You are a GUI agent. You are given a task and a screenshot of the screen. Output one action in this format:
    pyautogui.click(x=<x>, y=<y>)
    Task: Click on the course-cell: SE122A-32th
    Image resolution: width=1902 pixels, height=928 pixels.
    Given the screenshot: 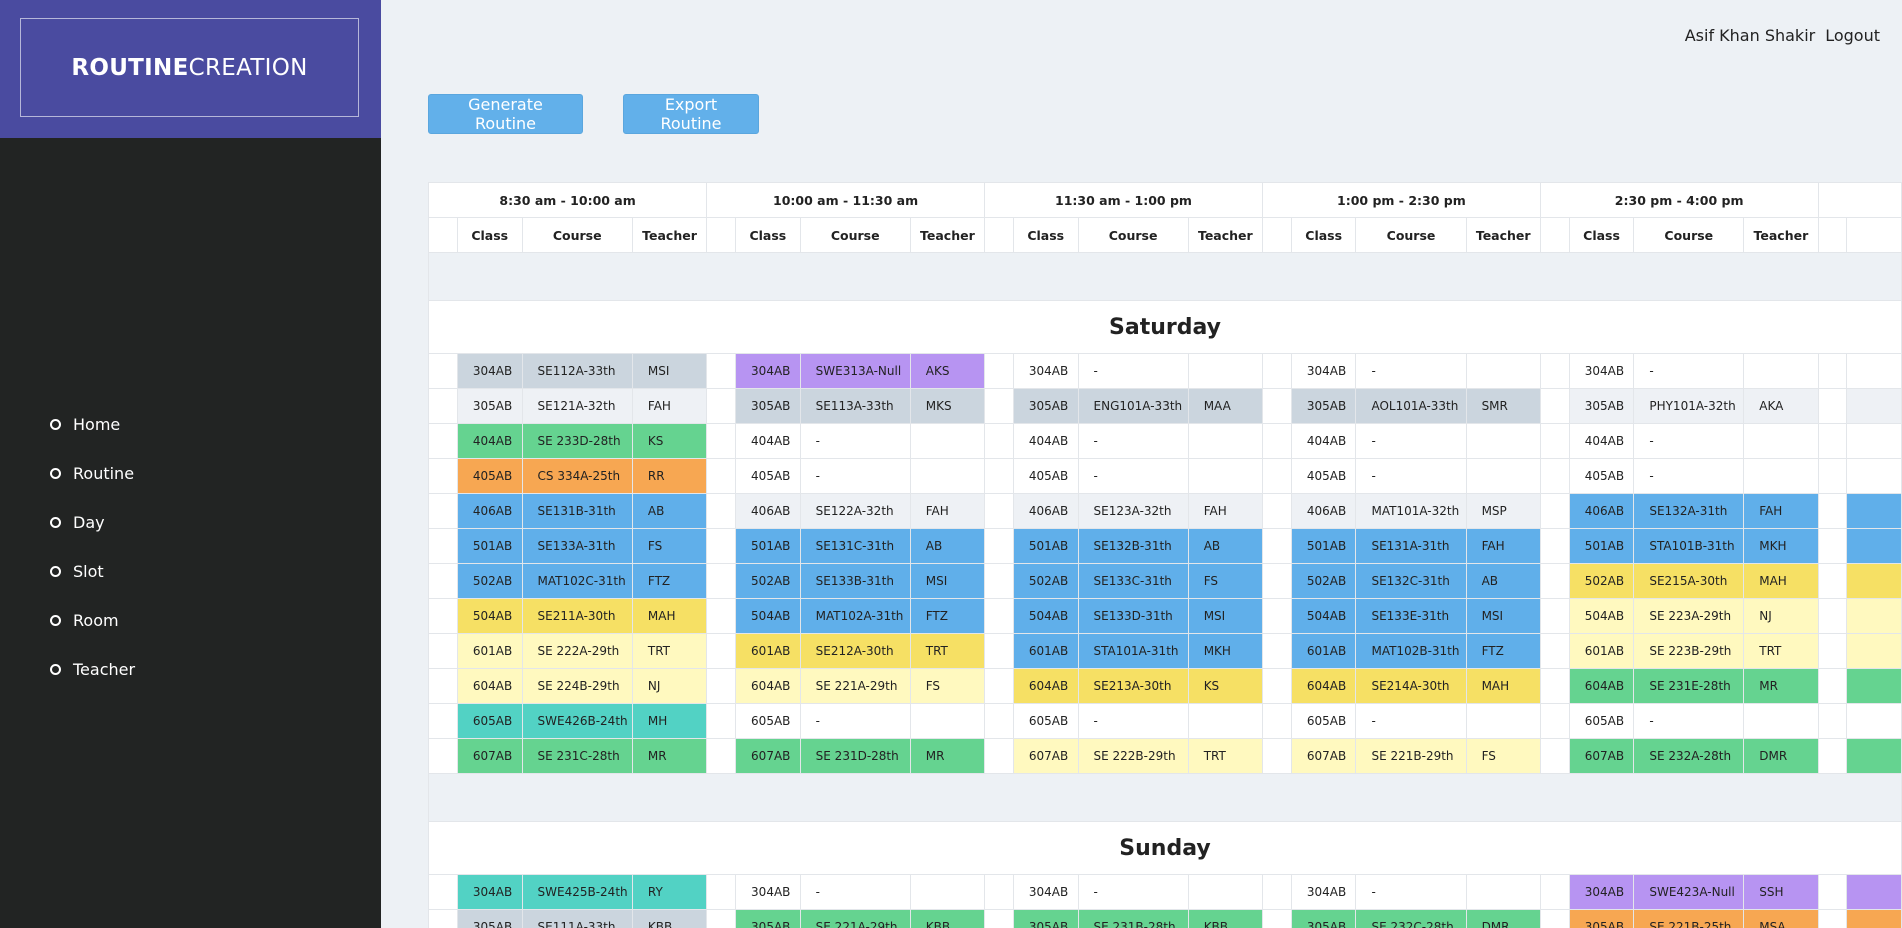 What is the action you would take?
    pyautogui.click(x=855, y=511)
    